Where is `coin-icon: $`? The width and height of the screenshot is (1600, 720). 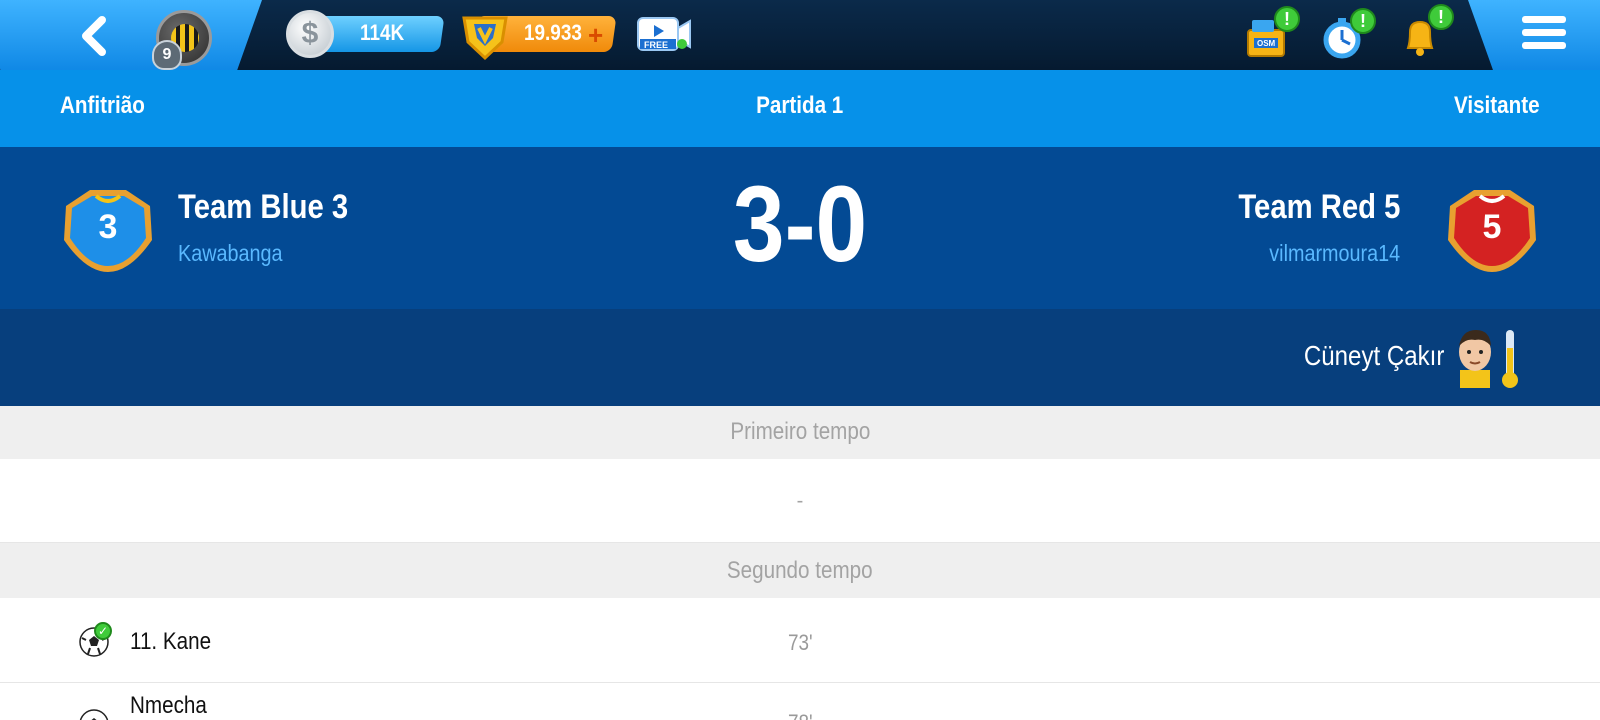 coin-icon: $ is located at coordinates (310, 34).